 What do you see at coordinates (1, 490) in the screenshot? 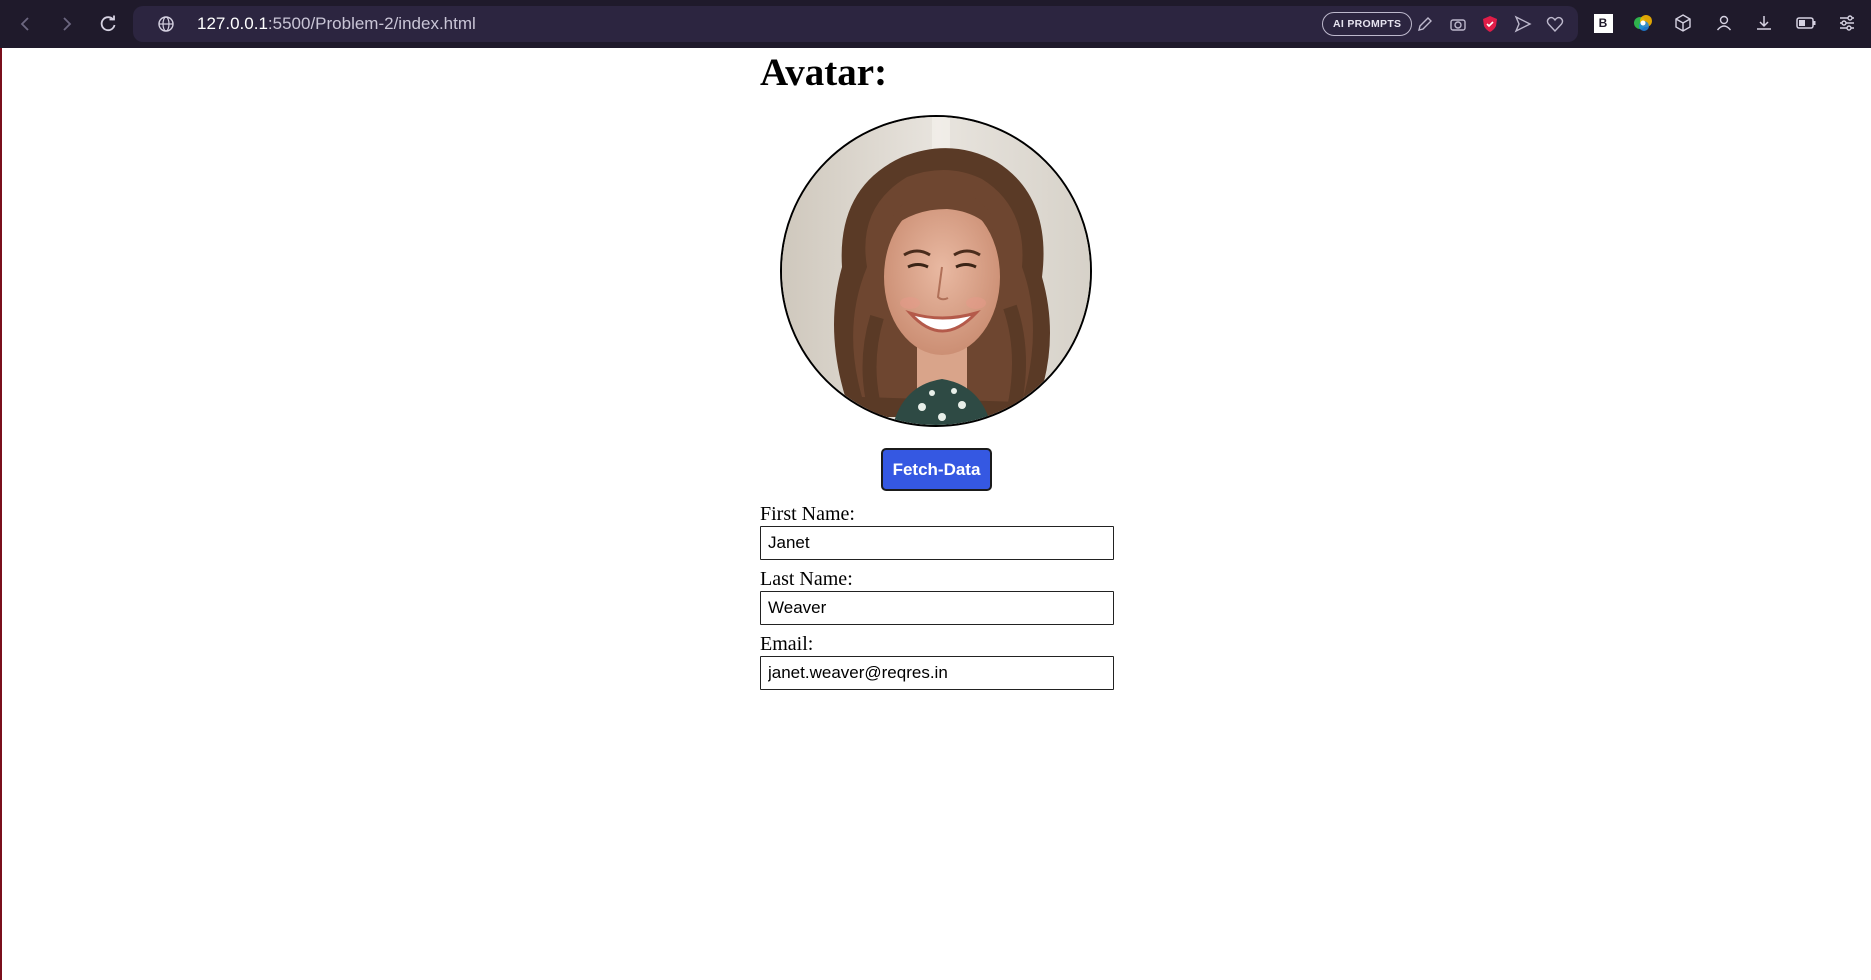
I see `window-edge` at bounding box center [1, 490].